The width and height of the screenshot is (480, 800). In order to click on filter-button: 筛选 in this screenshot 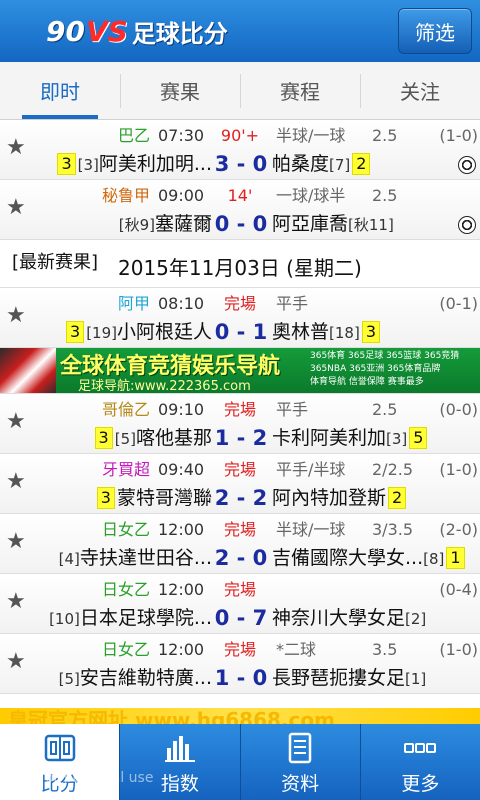, I will do `click(435, 31)`.